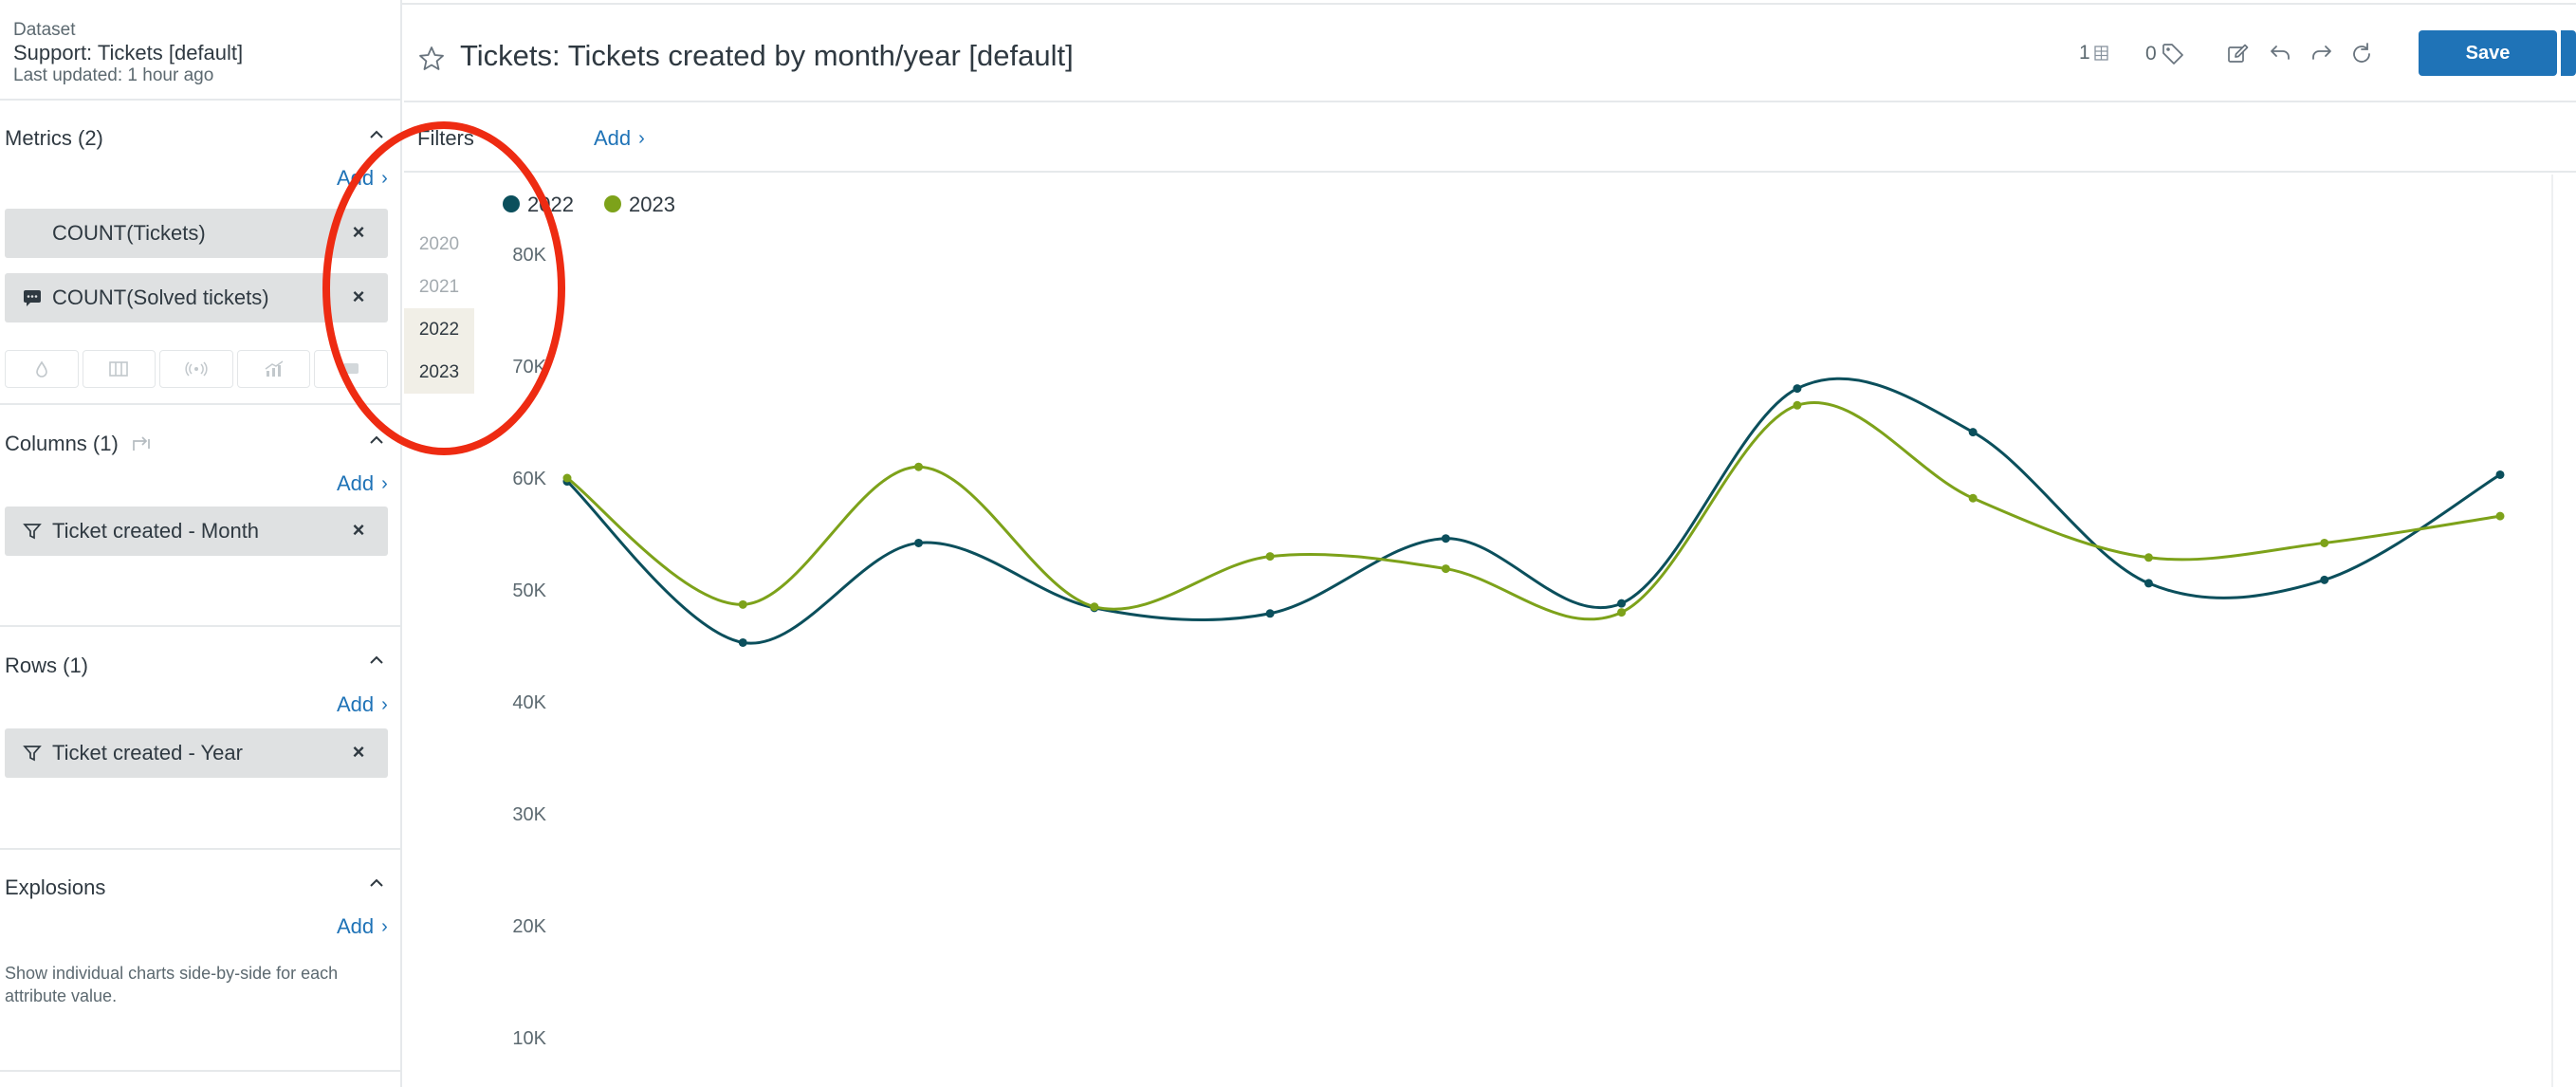 The height and width of the screenshot is (1087, 2576). Describe the element at coordinates (2322, 54) in the screenshot. I see `redo-icon` at that location.